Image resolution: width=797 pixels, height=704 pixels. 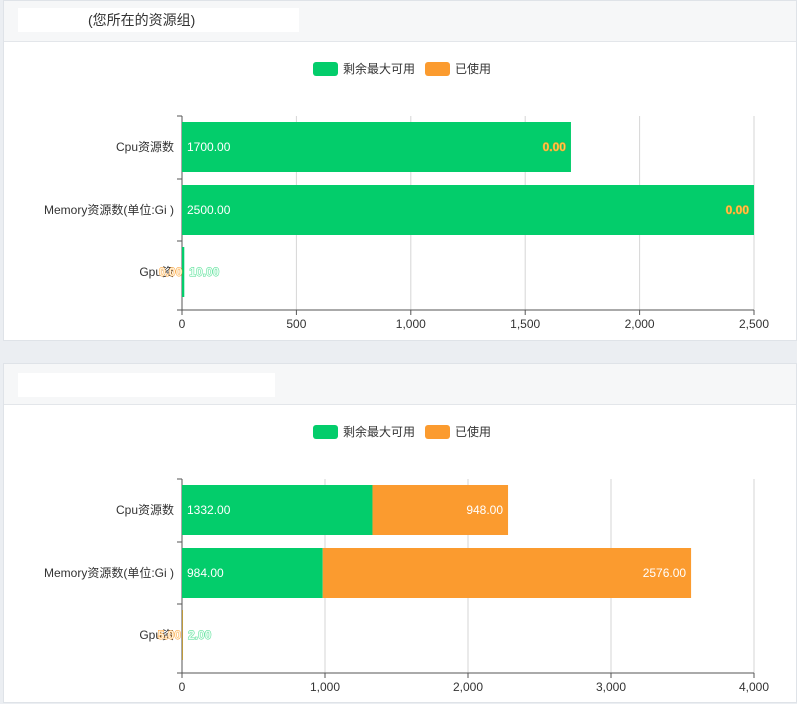 What do you see at coordinates (204, 272) in the screenshot?
I see `bar-label-remaining: 10.00` at bounding box center [204, 272].